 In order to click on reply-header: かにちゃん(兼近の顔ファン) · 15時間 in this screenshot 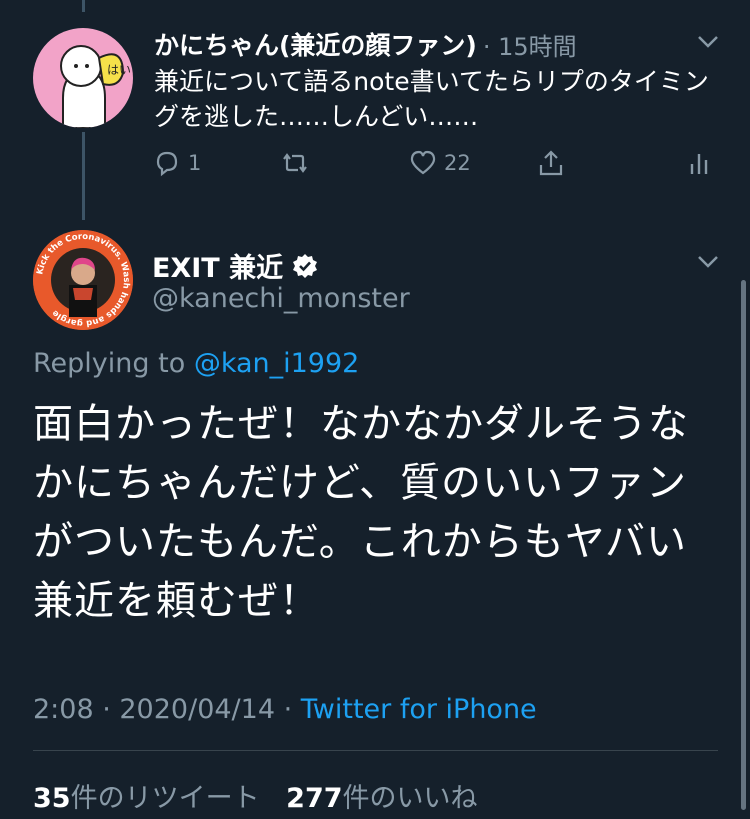, I will do `click(365, 44)`.